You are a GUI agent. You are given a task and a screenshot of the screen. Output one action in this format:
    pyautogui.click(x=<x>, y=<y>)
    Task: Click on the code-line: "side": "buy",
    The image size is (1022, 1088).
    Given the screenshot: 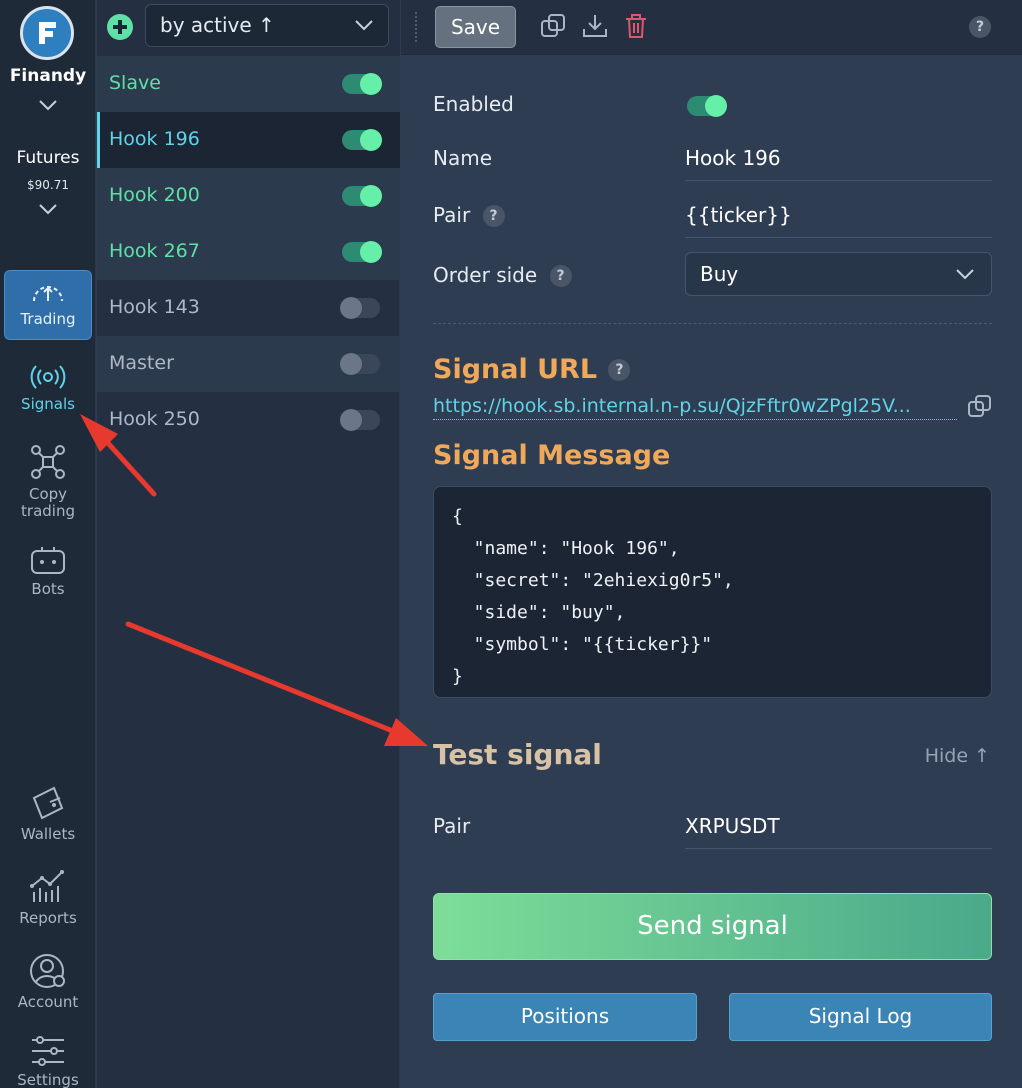 What is the action you would take?
    pyautogui.click(x=539, y=612)
    